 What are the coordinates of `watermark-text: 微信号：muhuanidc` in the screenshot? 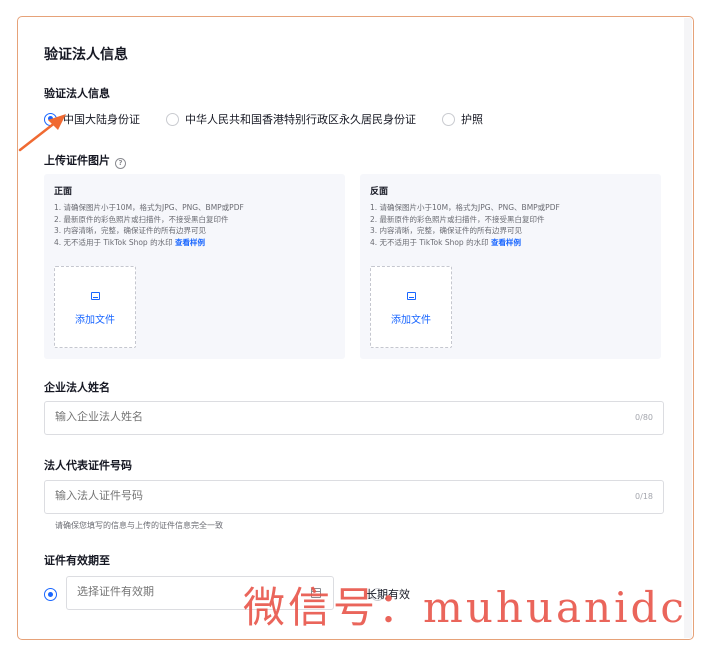 It's located at (465, 607).